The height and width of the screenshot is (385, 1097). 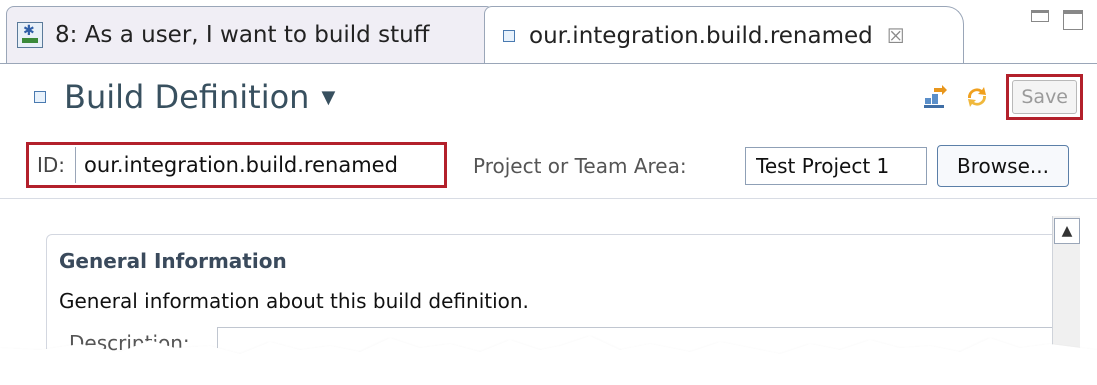 I want to click on header-actions: Save, so click(x=1002, y=97).